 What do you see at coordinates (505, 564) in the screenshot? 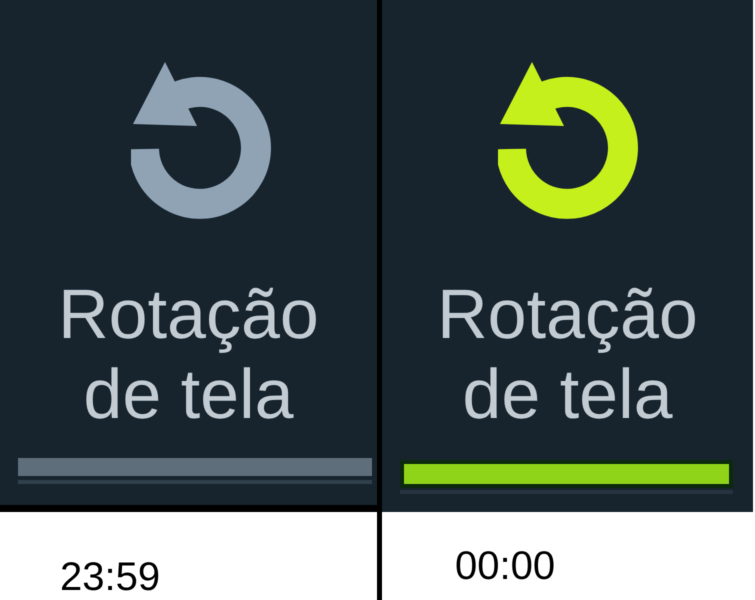
I see `time-caption: 00:00` at bounding box center [505, 564].